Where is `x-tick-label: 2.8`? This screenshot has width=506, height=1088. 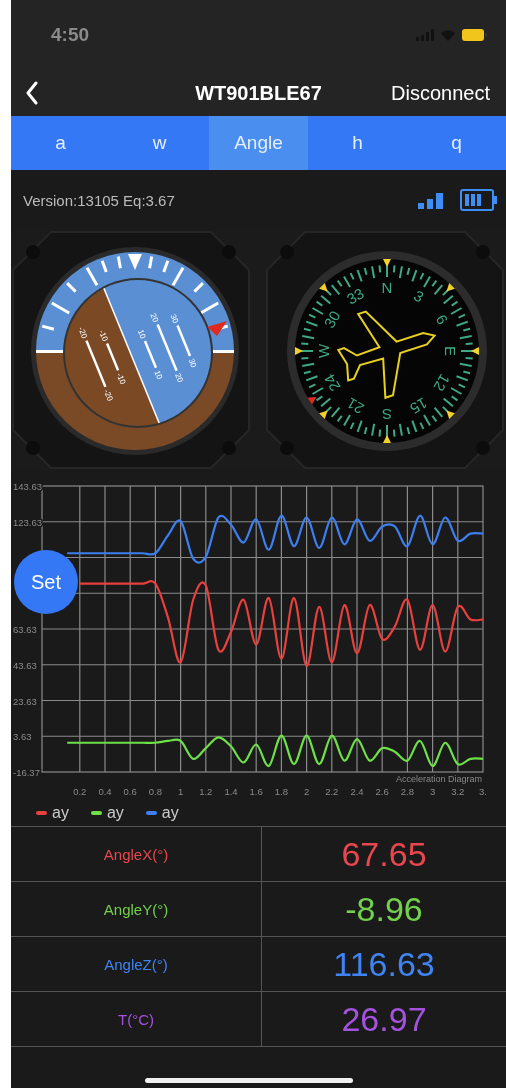
x-tick-label: 2.8 is located at coordinates (407, 791).